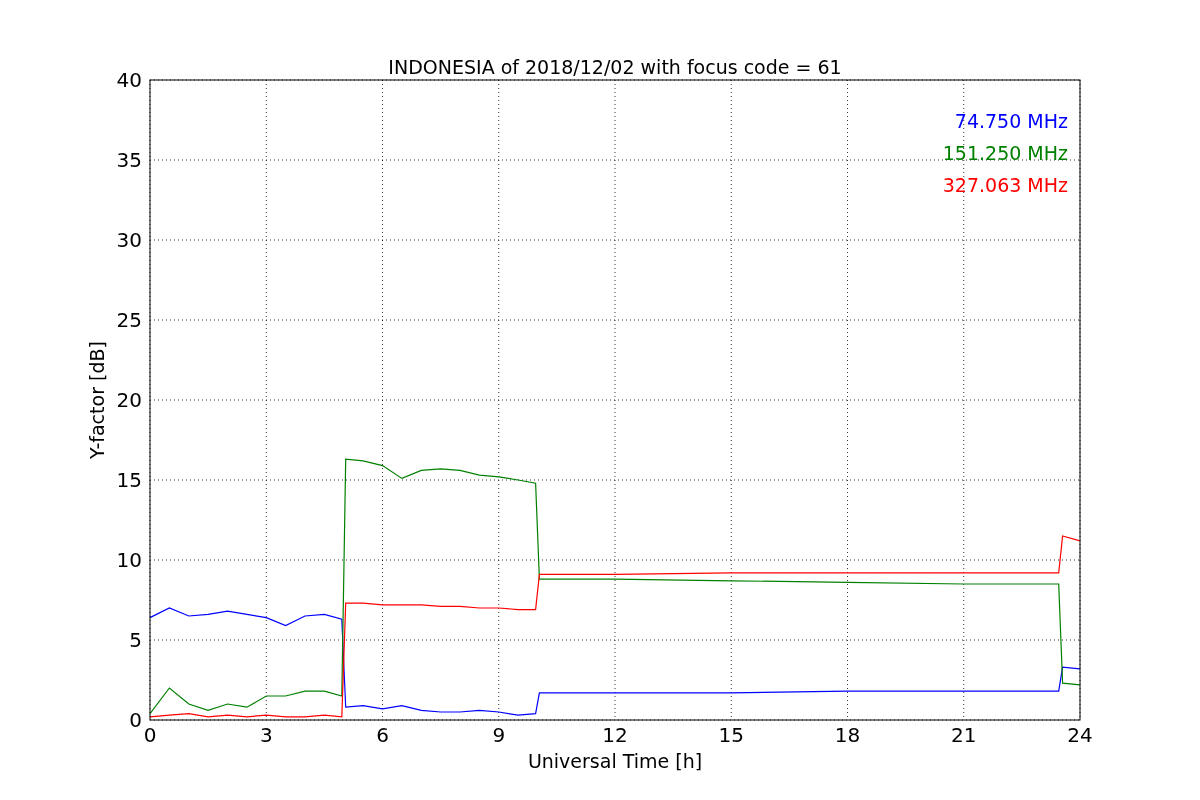 Image resolution: width=1200 pixels, height=800 pixels. Describe the element at coordinates (129, 560) in the screenshot. I see `tick-label: 10` at that location.